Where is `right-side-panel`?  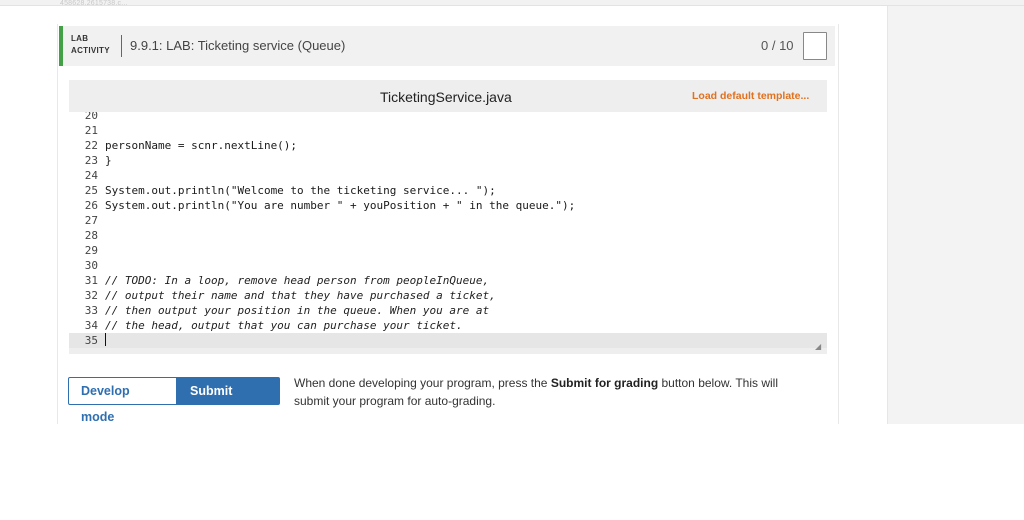 right-side-panel is located at coordinates (955, 215).